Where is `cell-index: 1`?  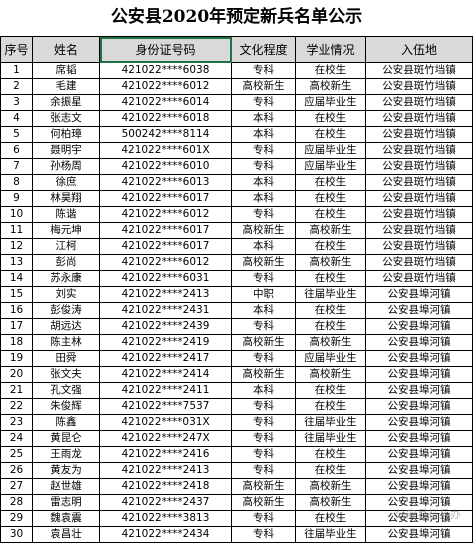 cell-index: 1 is located at coordinates (16, 70).